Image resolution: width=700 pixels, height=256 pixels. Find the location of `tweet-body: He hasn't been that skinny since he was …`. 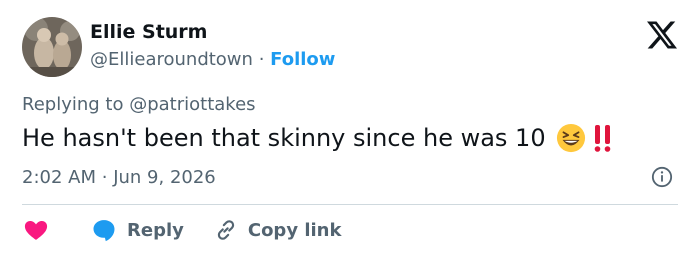

tweet-body: He hasn't been that skinny since he was … is located at coordinates (284, 138).